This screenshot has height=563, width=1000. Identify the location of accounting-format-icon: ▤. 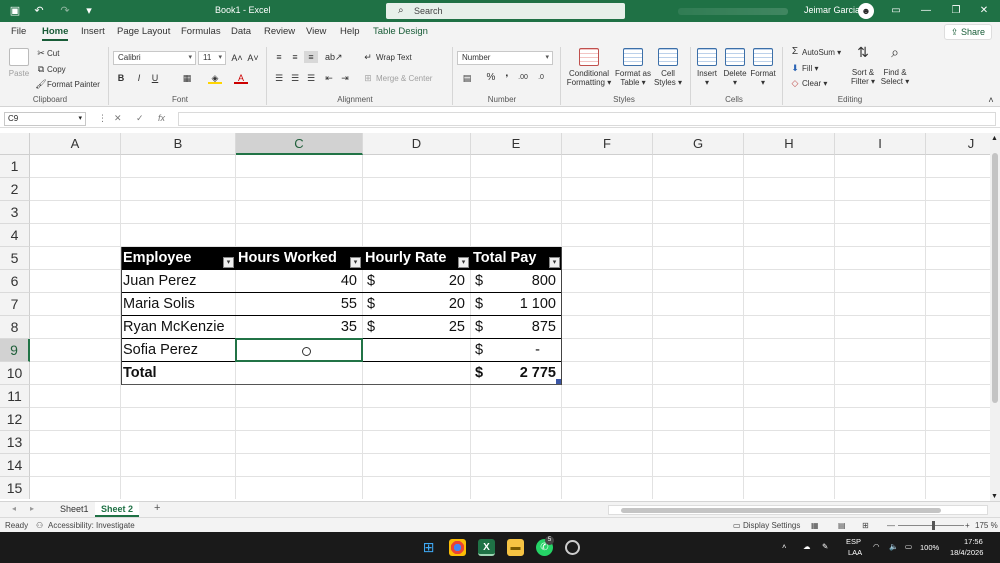
(467, 78).